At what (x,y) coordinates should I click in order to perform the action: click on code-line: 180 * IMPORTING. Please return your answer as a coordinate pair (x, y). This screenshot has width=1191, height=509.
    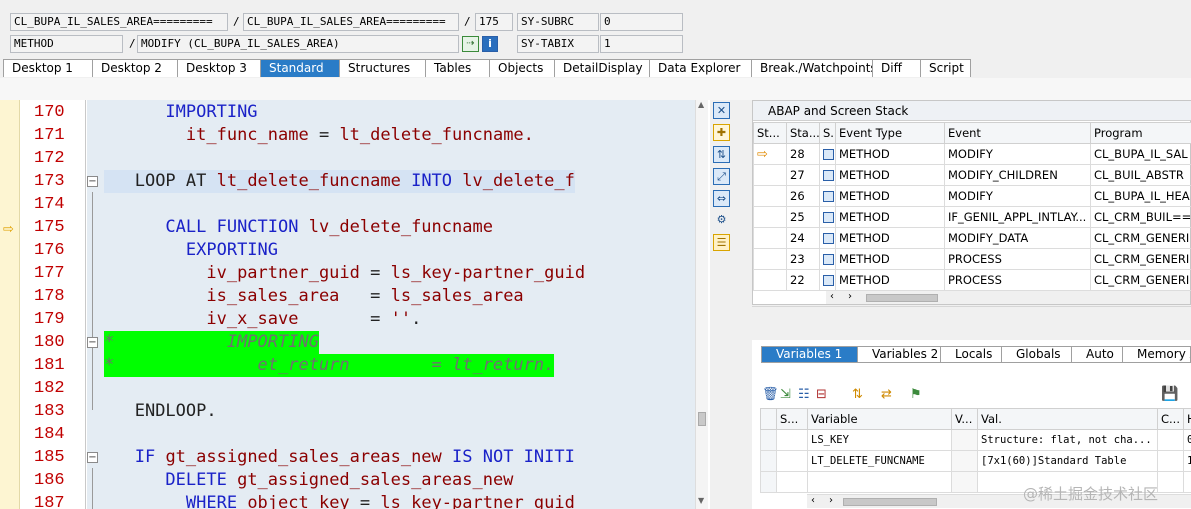
    Looking at the image, I should click on (355, 342).